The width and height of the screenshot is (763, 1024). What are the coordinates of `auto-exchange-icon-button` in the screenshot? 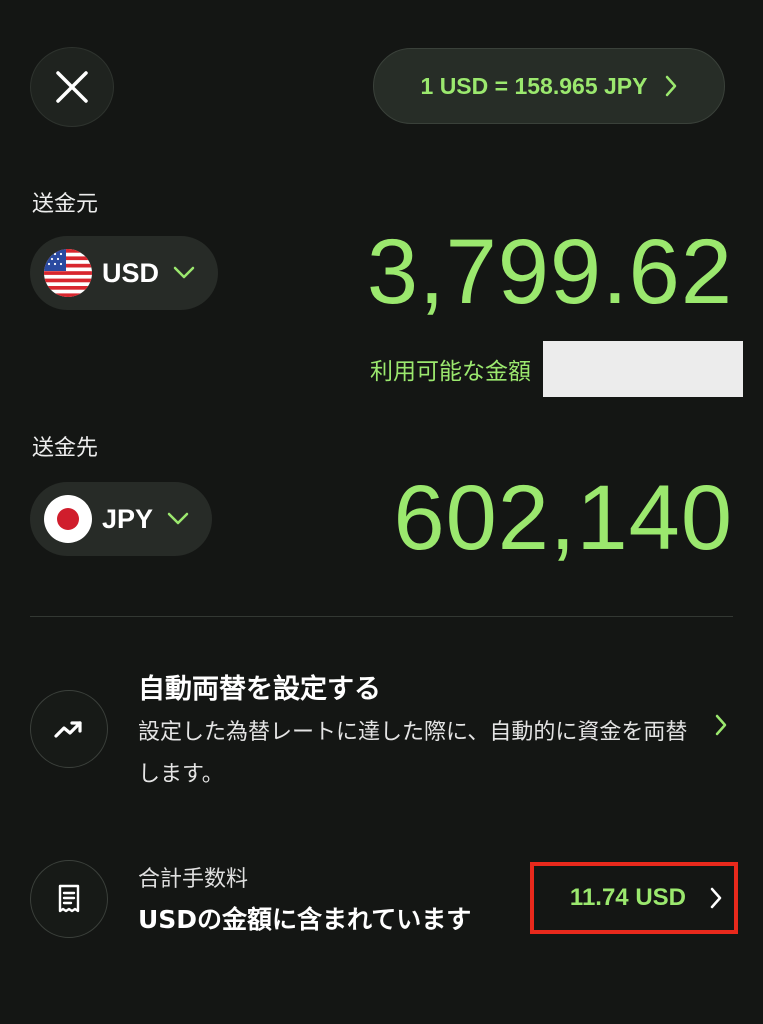 It's located at (69, 729).